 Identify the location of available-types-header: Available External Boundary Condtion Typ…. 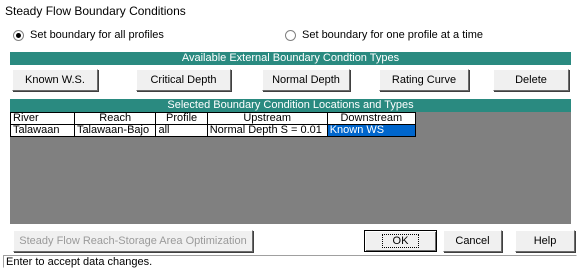
(290, 58).